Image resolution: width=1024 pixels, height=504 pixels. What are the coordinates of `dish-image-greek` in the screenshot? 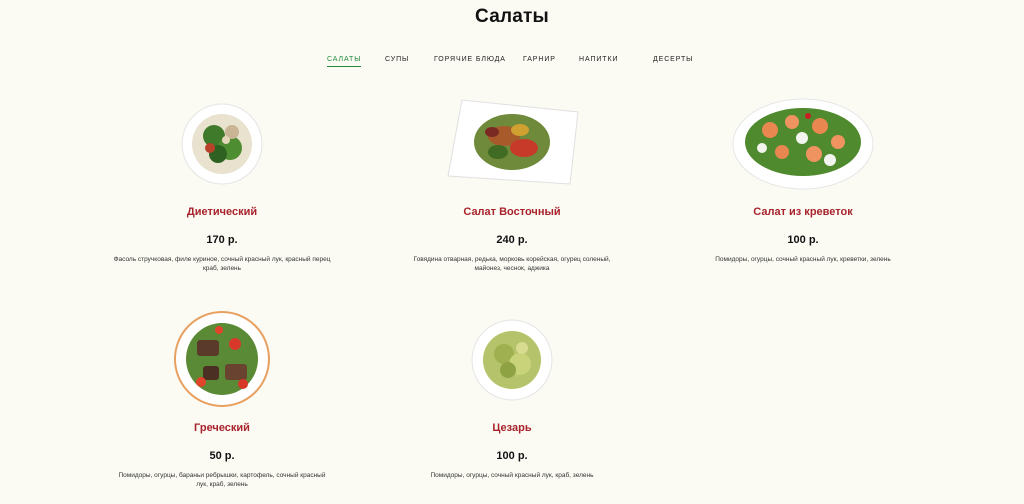 It's located at (222, 359).